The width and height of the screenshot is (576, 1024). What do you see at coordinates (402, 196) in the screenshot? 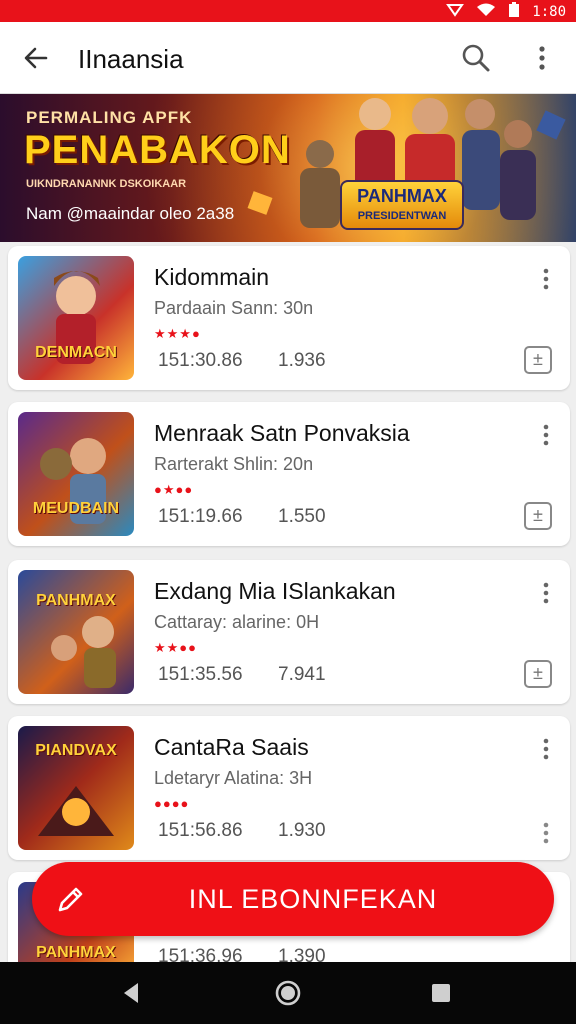
I see `banner-logo-text: PANHMAX` at bounding box center [402, 196].